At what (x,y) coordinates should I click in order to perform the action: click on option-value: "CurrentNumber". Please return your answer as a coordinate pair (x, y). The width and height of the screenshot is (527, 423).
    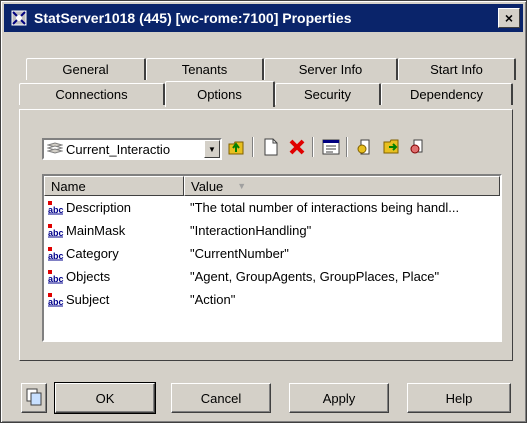
    Looking at the image, I should click on (239, 253).